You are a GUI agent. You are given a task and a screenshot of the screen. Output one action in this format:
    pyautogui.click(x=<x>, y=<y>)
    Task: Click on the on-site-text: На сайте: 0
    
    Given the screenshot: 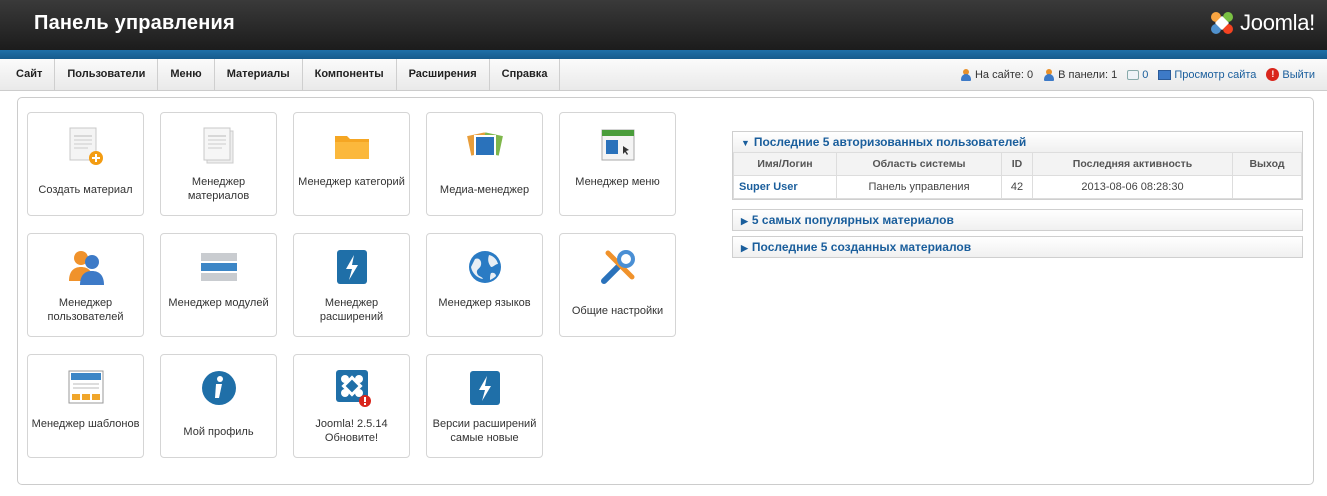 What is the action you would take?
    pyautogui.click(x=1004, y=74)
    